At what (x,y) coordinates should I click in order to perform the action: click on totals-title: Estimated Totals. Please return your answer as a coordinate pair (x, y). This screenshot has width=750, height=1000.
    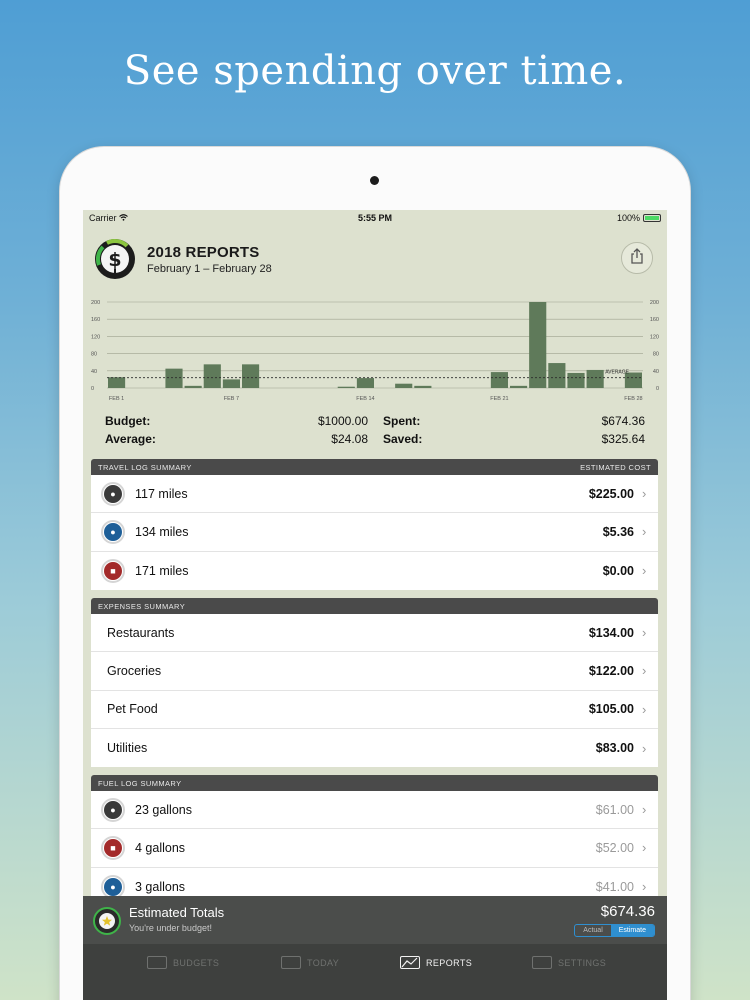
    Looking at the image, I should click on (177, 912).